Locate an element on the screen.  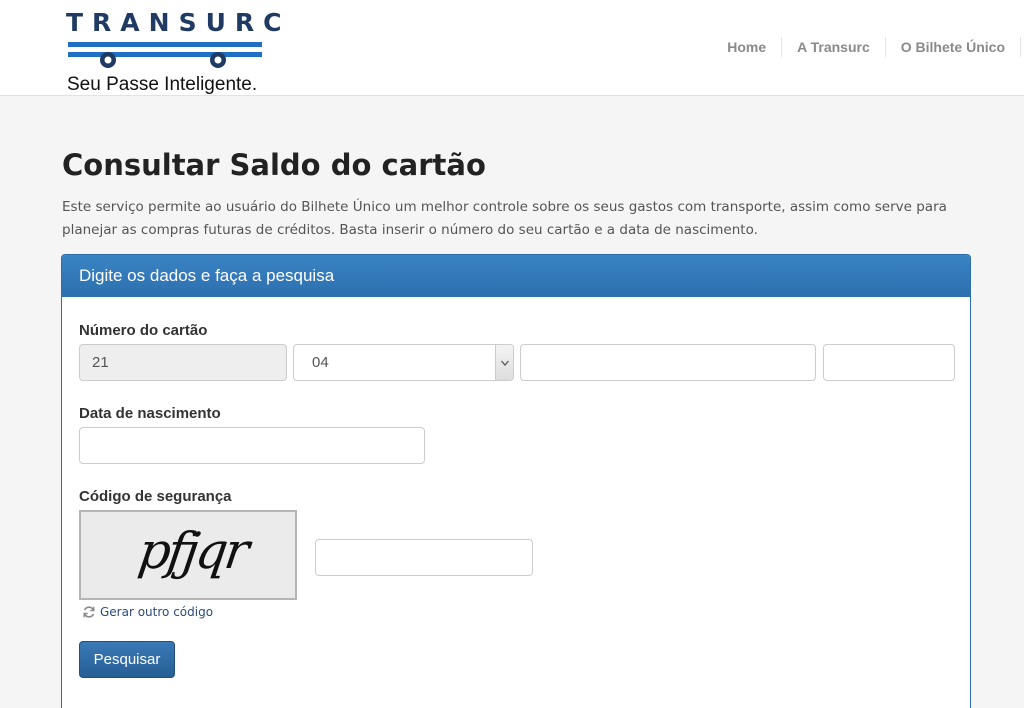
logo-wordmark: TRANSURC is located at coordinates (178, 22).